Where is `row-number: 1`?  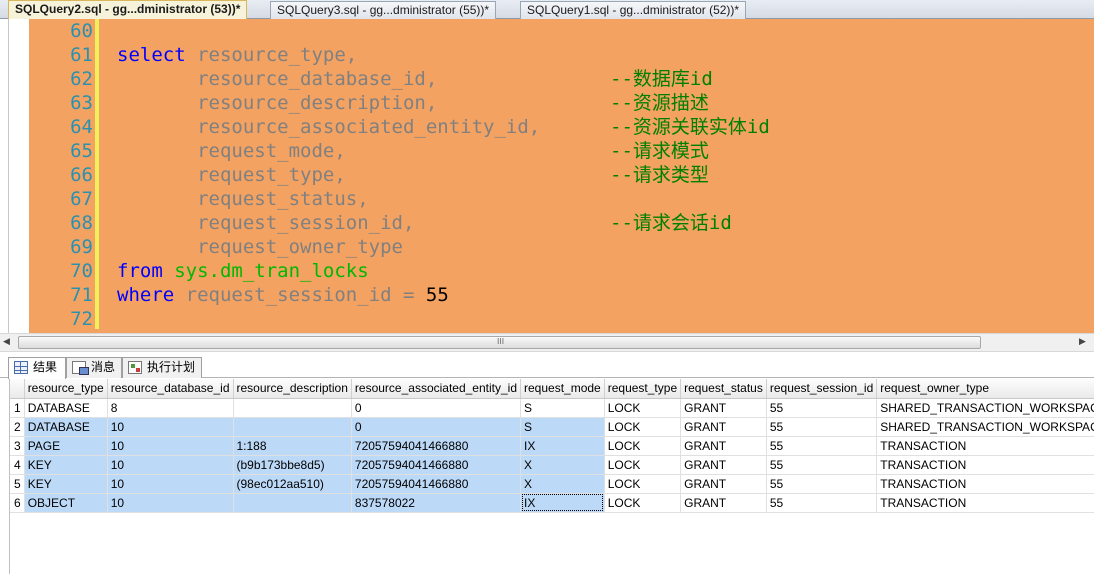
row-number: 1 is located at coordinates (17, 408).